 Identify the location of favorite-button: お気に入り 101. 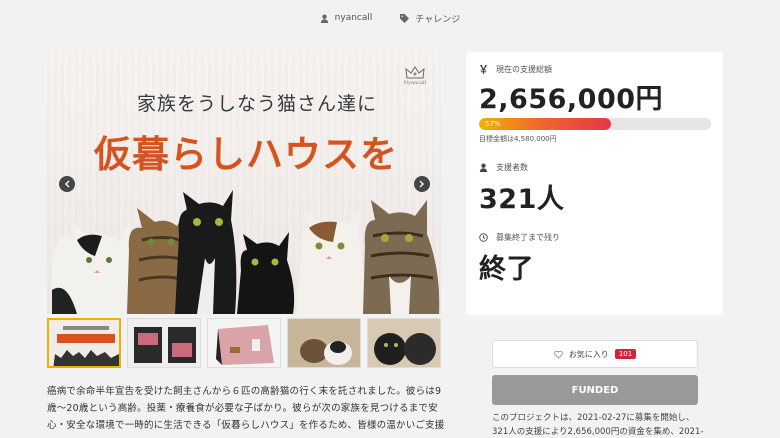
(595, 354).